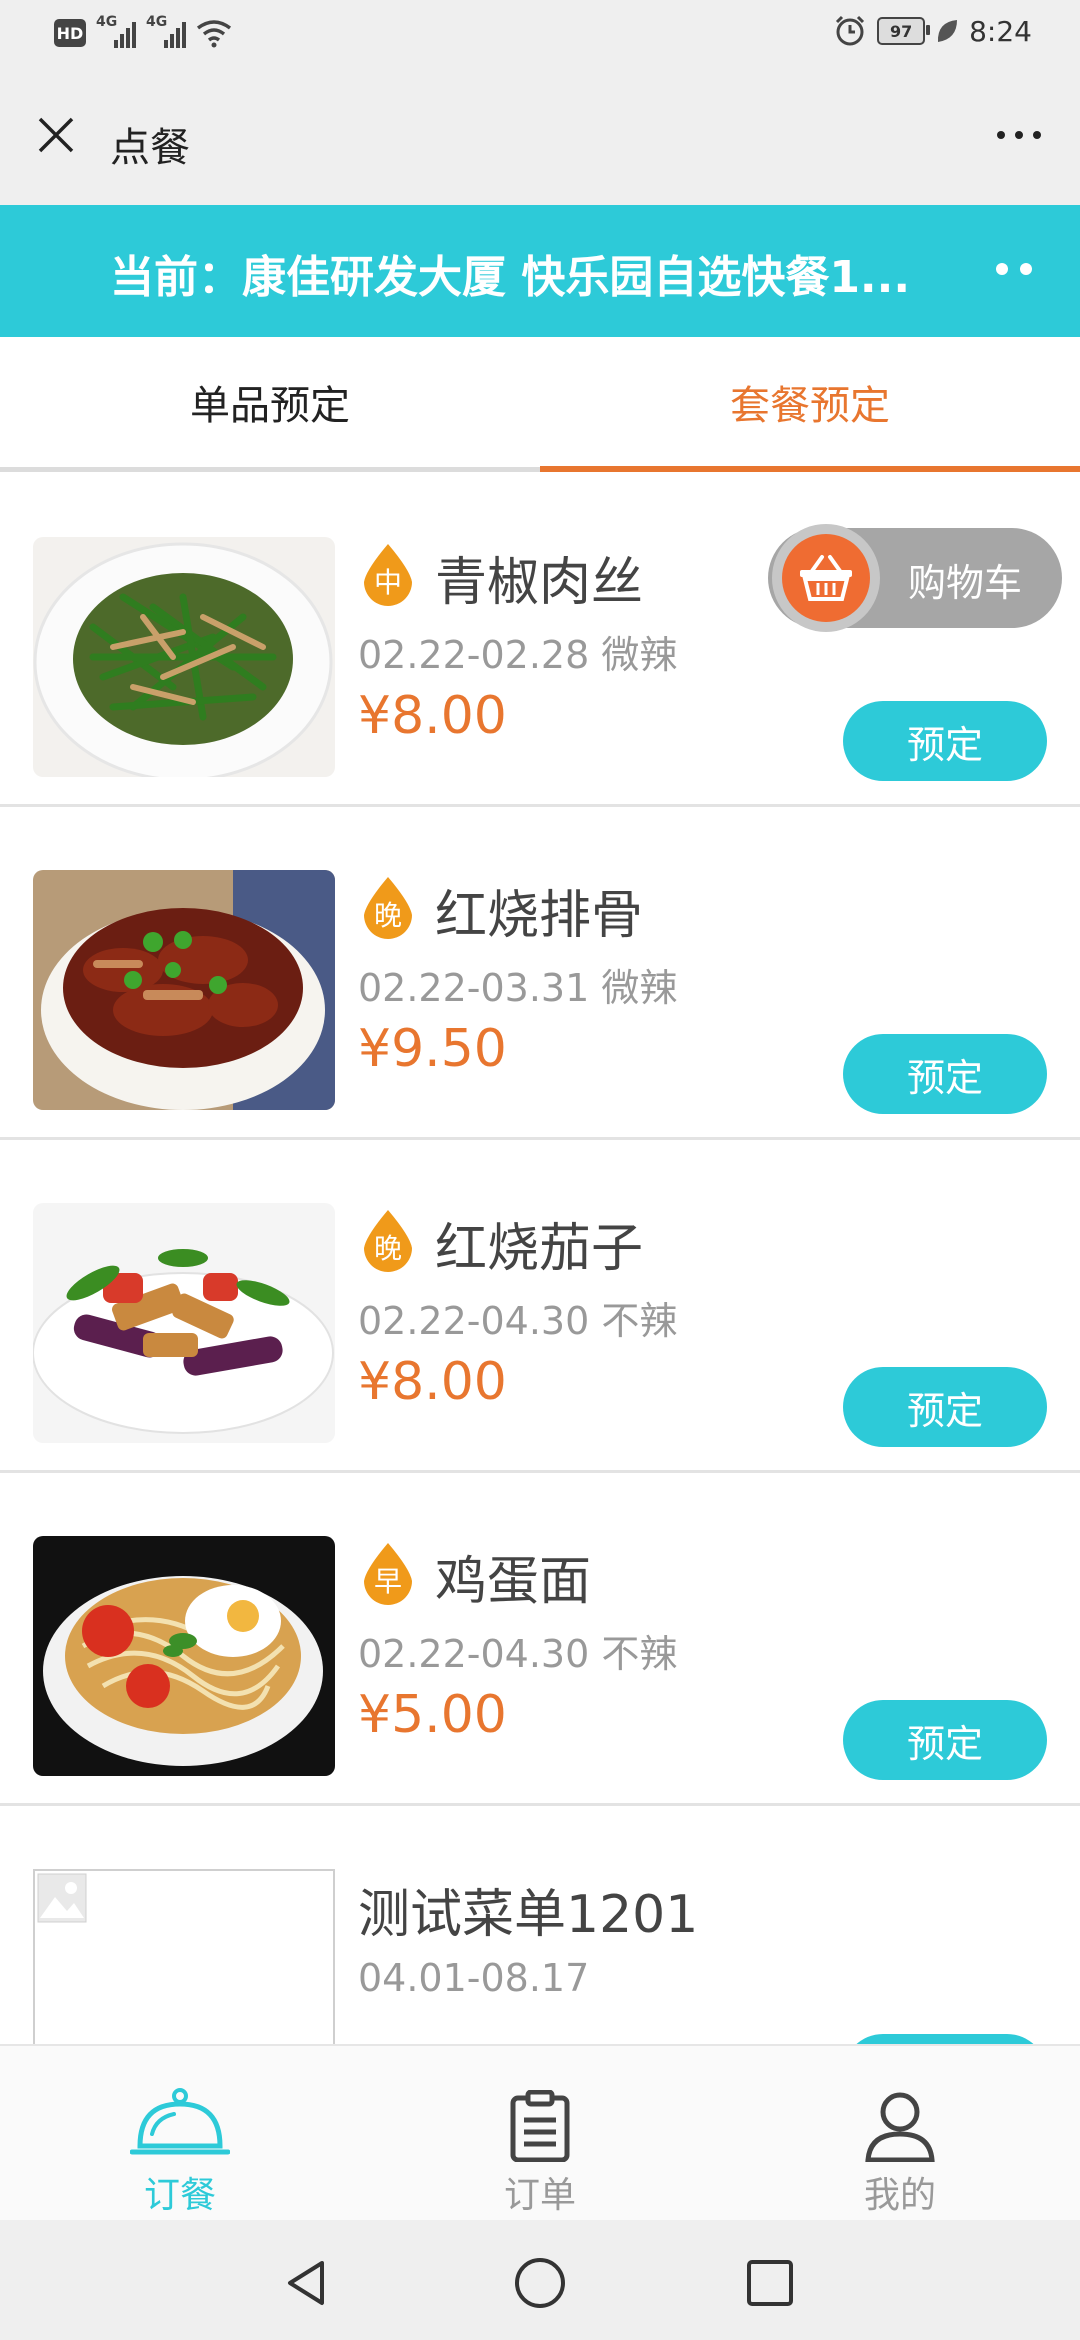 This screenshot has width=1080, height=2340. I want to click on svg-text: 中, so click(388, 582).